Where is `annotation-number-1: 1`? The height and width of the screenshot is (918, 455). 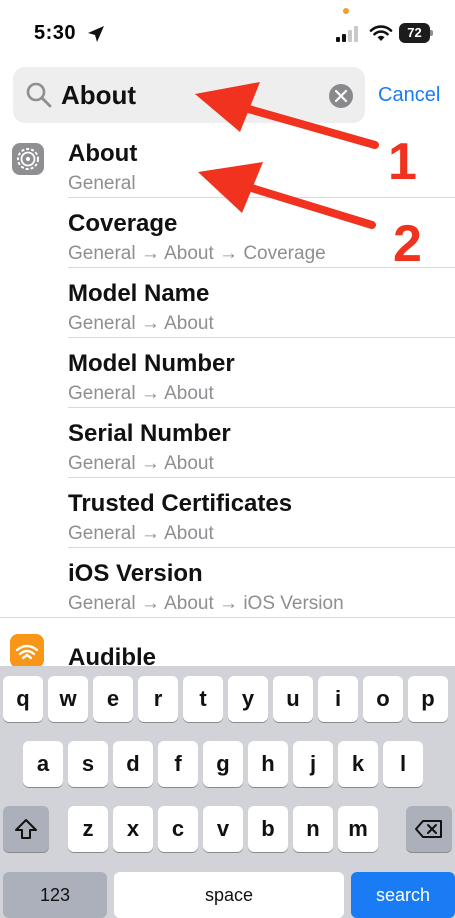
annotation-number-1: 1 is located at coordinates (402, 162).